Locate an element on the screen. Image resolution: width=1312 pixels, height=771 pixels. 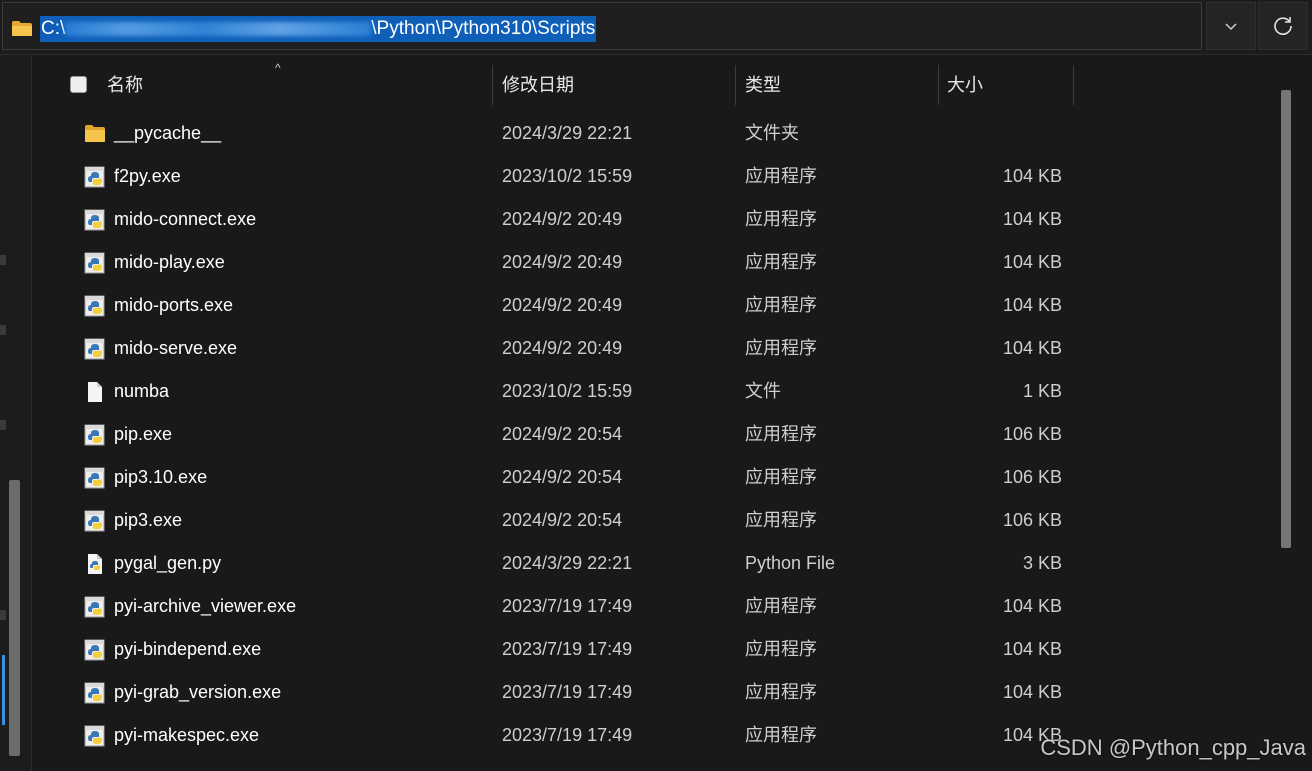
file-modified-date: 2024/9/2 20:49 is located at coordinates (562, 262).